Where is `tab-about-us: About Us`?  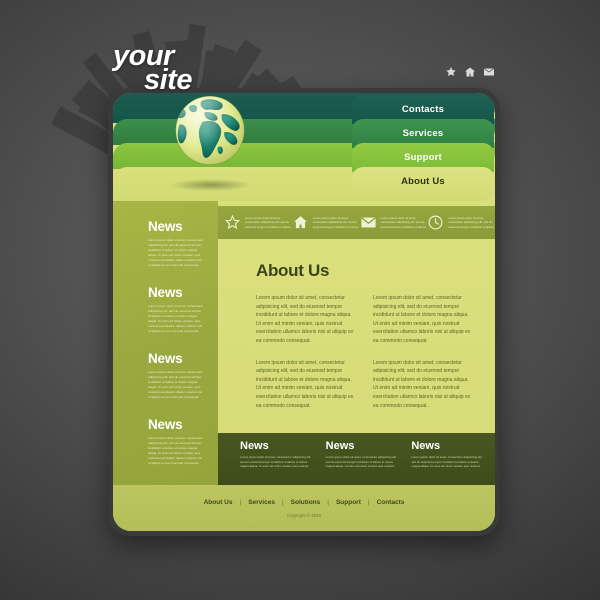 tab-about-us: About Us is located at coordinates (423, 181).